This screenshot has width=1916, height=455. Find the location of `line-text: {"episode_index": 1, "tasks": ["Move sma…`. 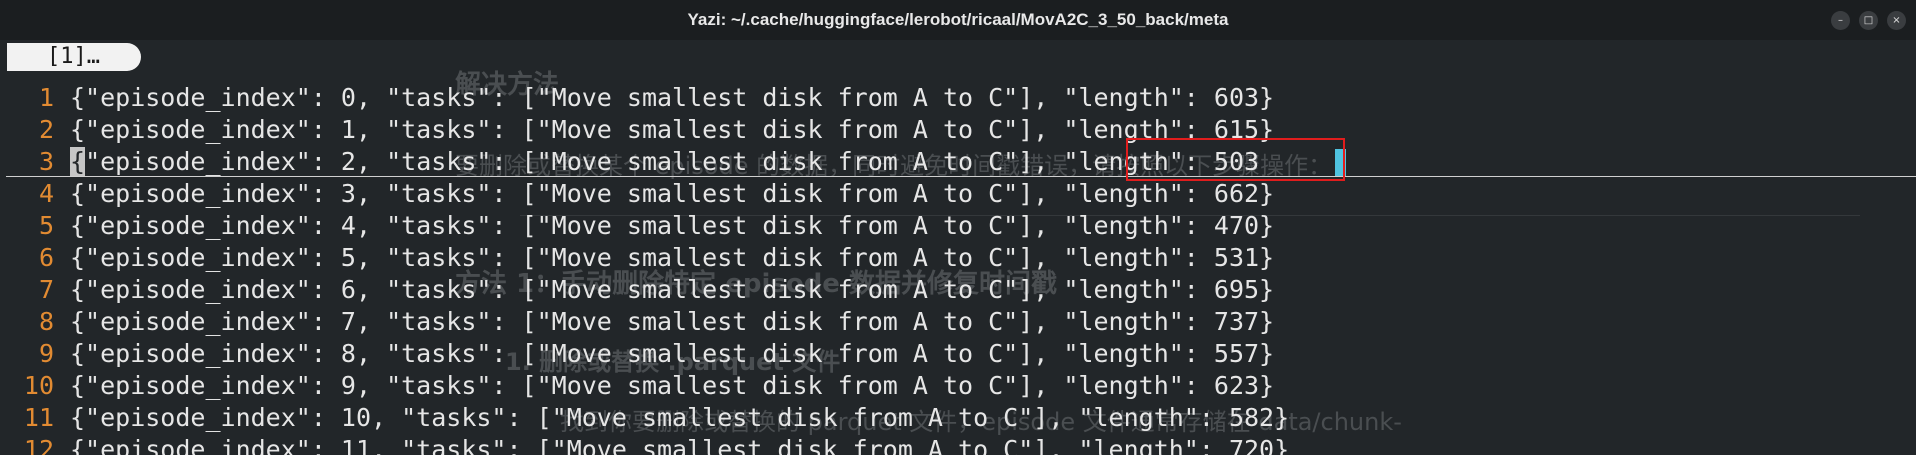

line-text: {"episode_index": 1, "tasks": ["Move sma… is located at coordinates (672, 129).